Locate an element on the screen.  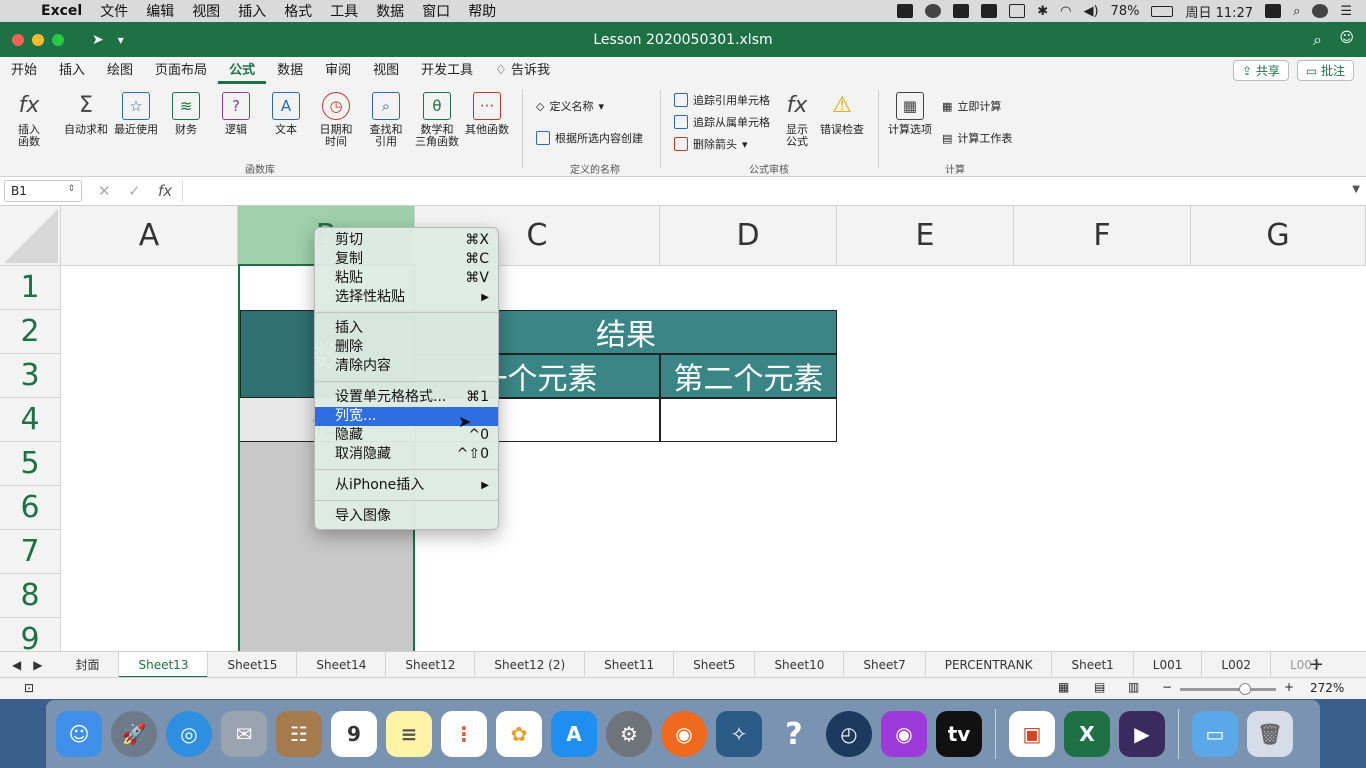
expand-formula-icon: ▼ is located at coordinates (1356, 189).